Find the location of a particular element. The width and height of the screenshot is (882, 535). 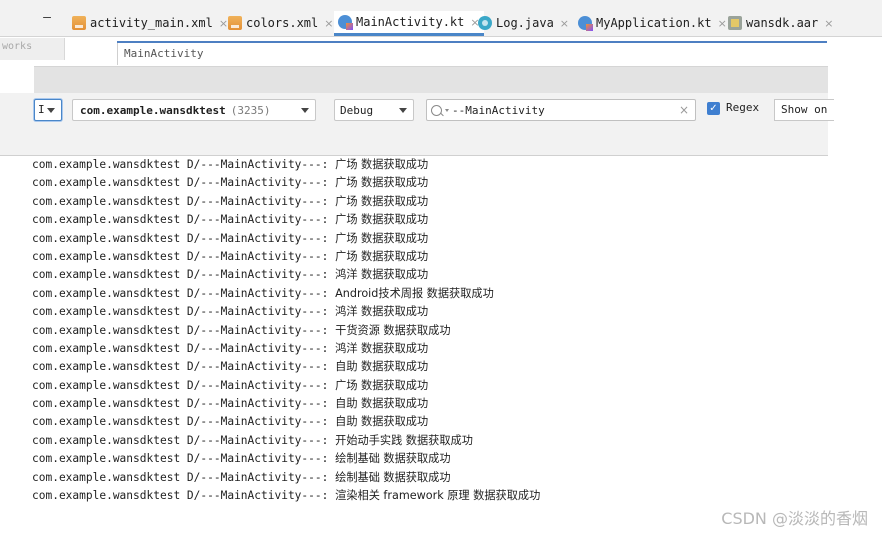

breadcrumb: MainActivity is located at coordinates (163, 53).